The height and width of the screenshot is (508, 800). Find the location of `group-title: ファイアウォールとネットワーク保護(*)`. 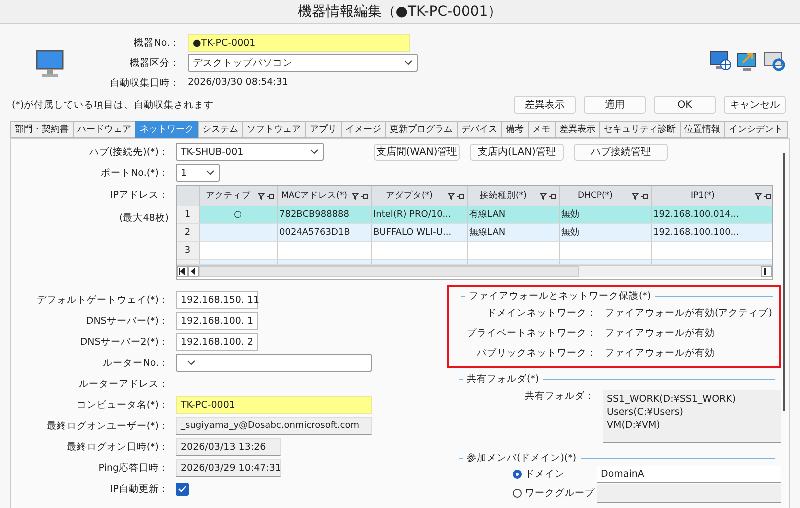

group-title: ファイアウォールとネットワーク保護(*) is located at coordinates (560, 296).